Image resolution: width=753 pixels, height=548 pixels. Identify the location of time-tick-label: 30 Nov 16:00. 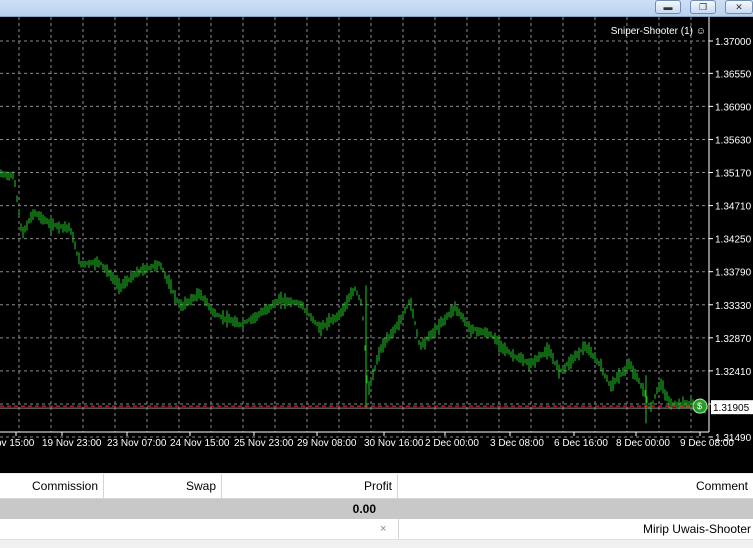
(394, 443).